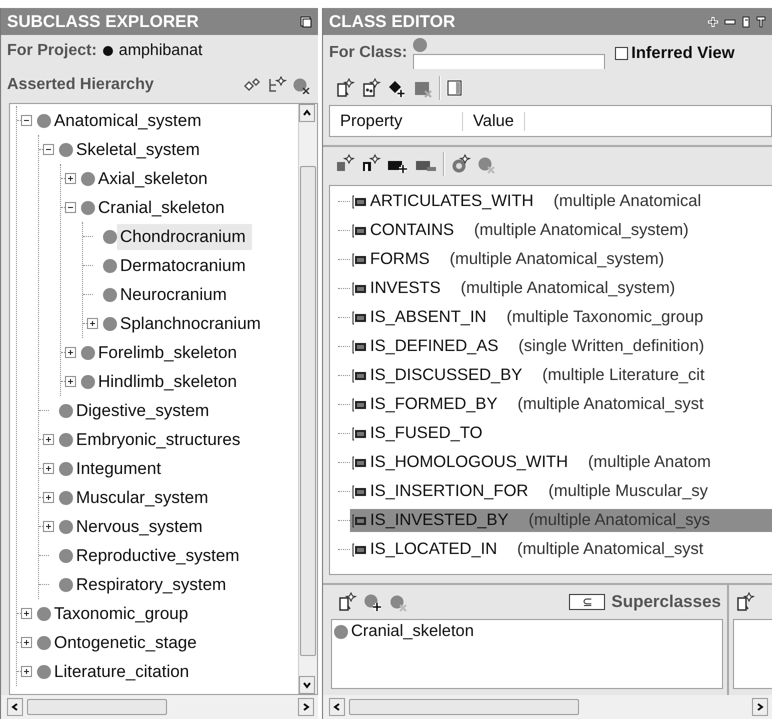  What do you see at coordinates (371, 88) in the screenshot?
I see `diagram-page-icon` at bounding box center [371, 88].